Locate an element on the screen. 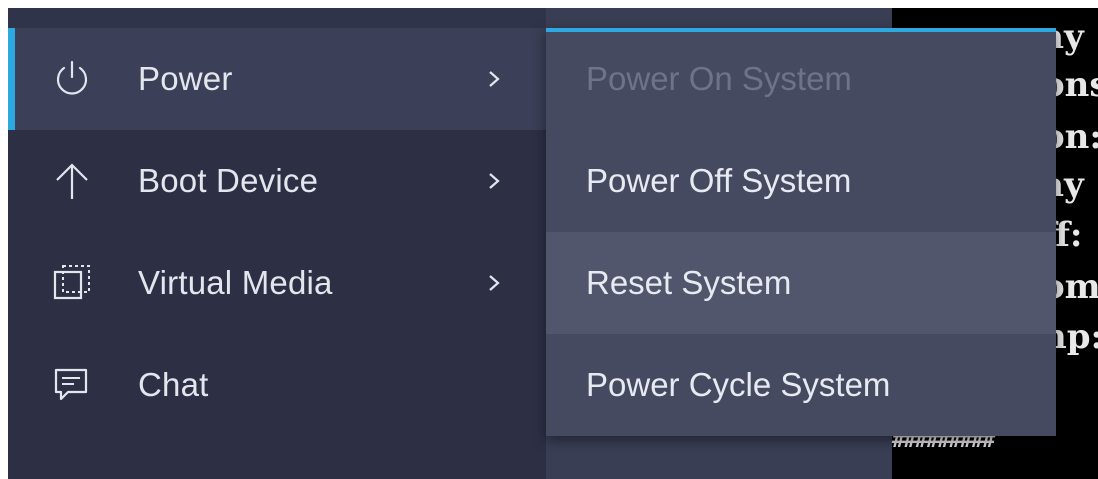  menu-top-spacer is located at coordinates (277, 18).